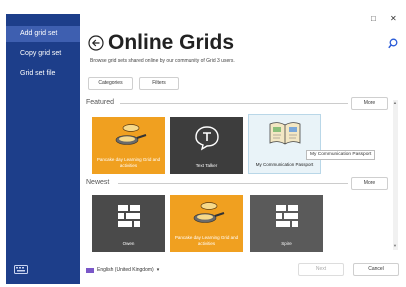 The image size is (406, 287). What do you see at coordinates (395, 102) in the screenshot?
I see `scroll-up-arrow-icon: ▲` at bounding box center [395, 102].